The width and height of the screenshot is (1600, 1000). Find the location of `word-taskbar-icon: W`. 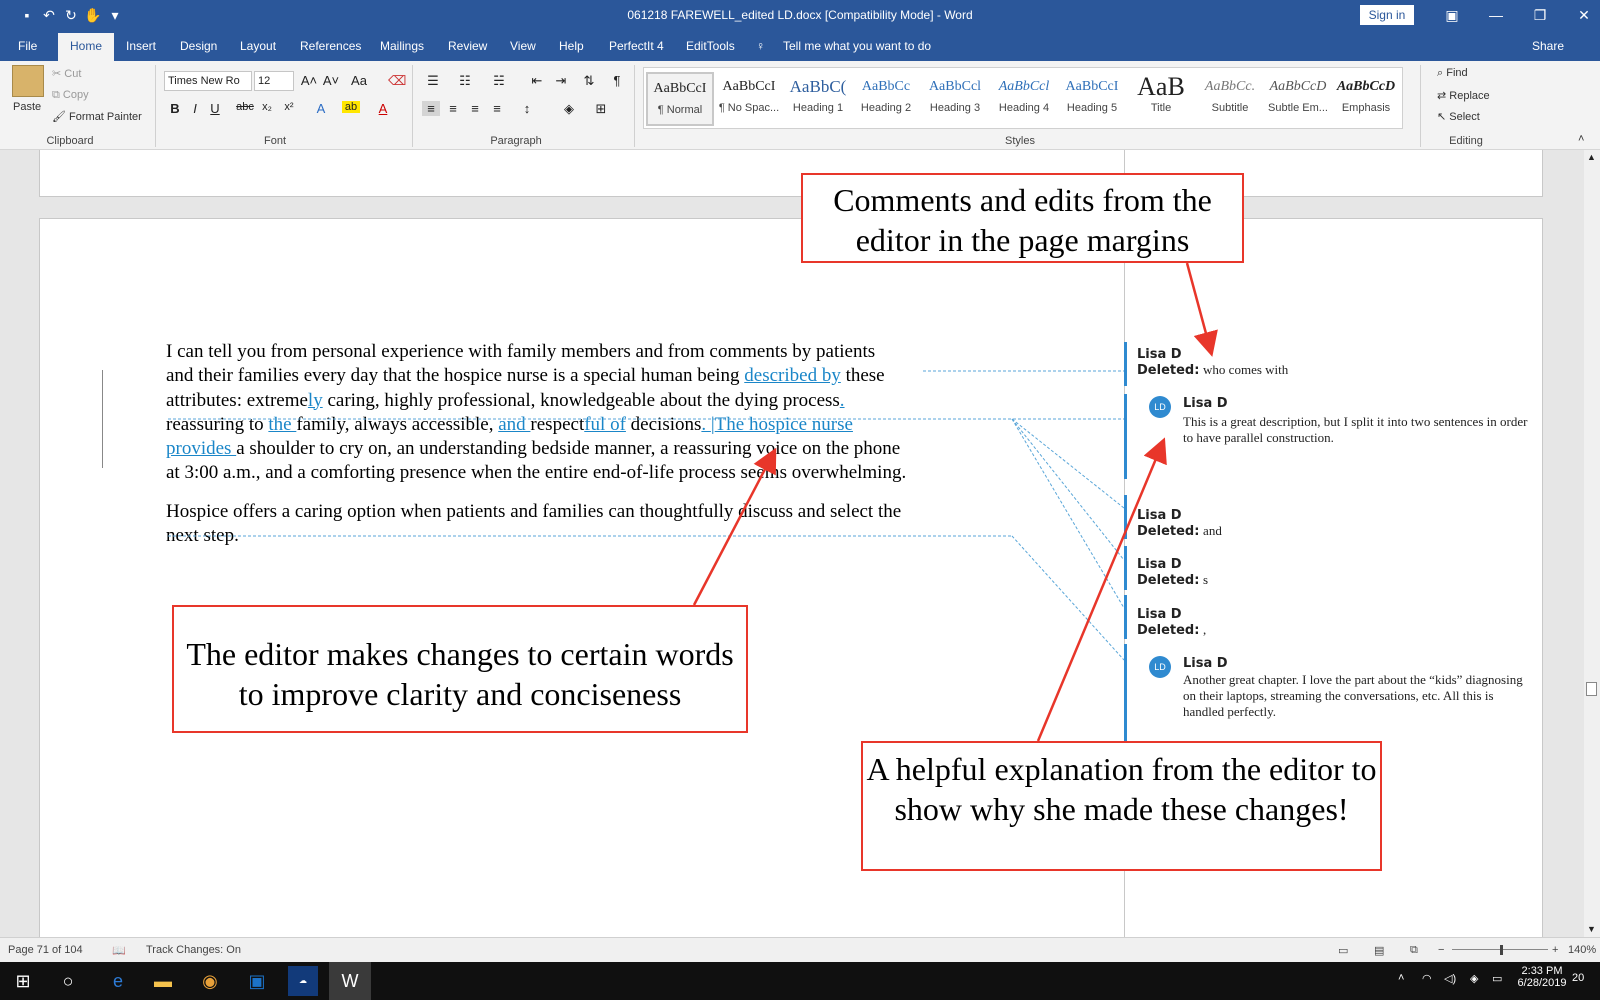

word-taskbar-icon: W is located at coordinates (350, 981).